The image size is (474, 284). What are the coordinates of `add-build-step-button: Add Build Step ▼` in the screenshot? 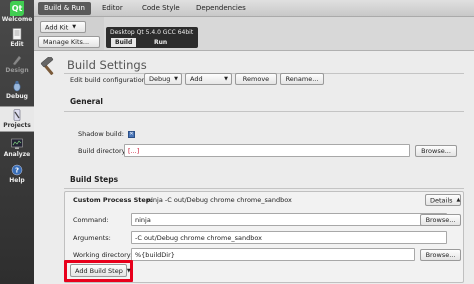 It's located at (100, 270).